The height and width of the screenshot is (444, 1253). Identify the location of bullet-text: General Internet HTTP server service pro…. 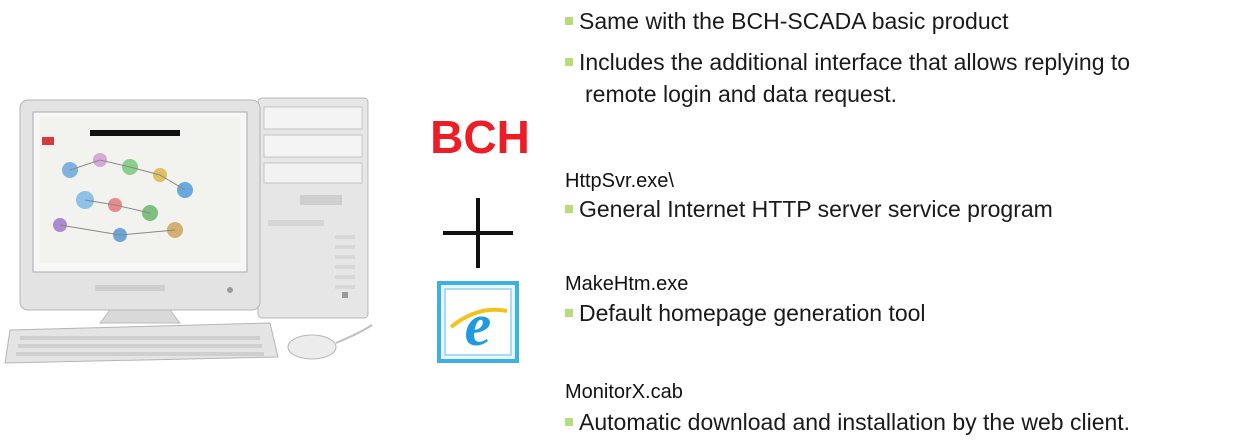
(816, 209).